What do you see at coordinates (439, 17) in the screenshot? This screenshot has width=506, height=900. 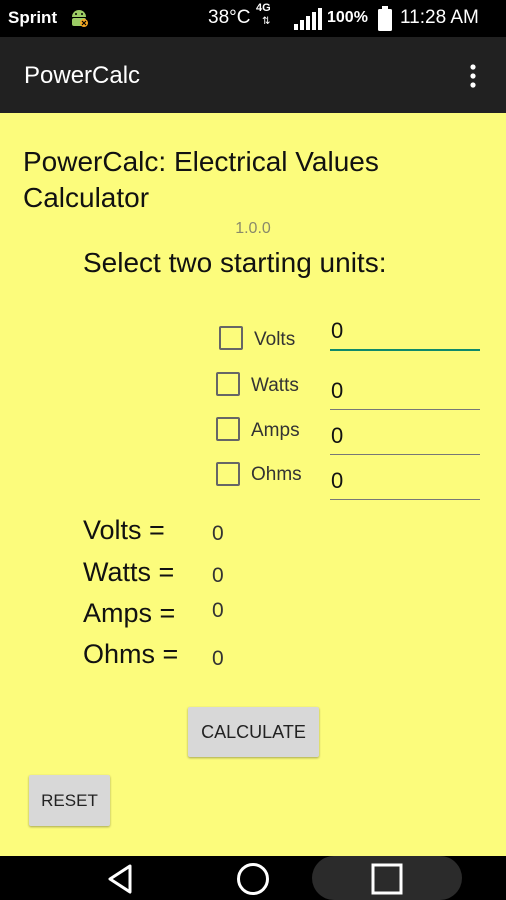 I see `clock: 11:28 AM` at bounding box center [439, 17].